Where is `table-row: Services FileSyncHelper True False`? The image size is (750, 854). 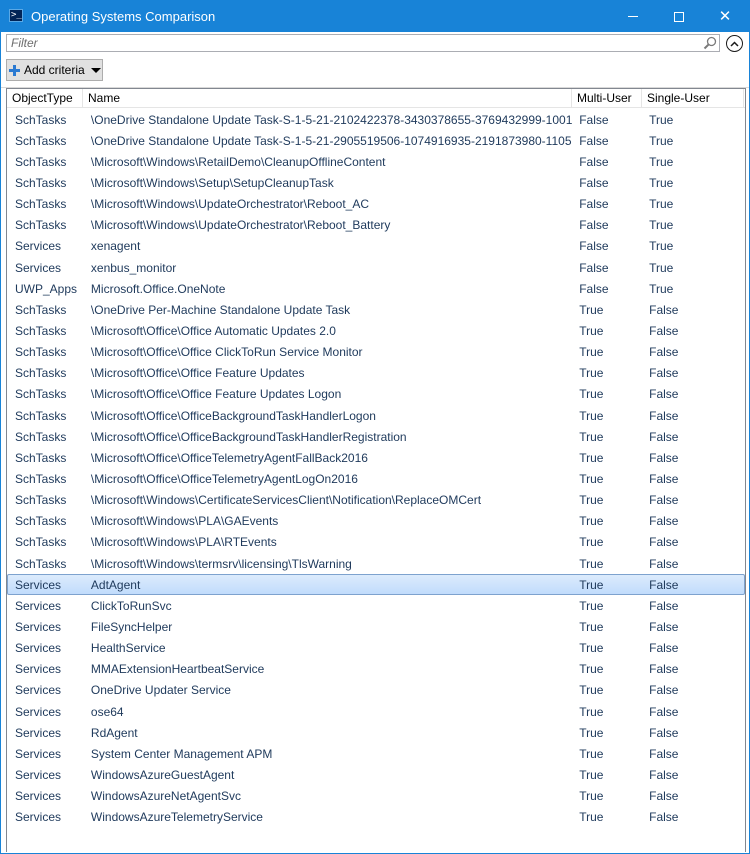 table-row: Services FileSyncHelper True False is located at coordinates (376, 626).